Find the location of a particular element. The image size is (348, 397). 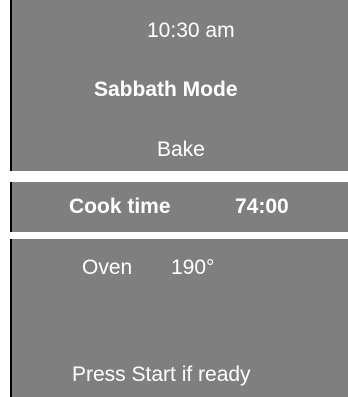

oven-temperature-value: 190° is located at coordinates (193, 267).